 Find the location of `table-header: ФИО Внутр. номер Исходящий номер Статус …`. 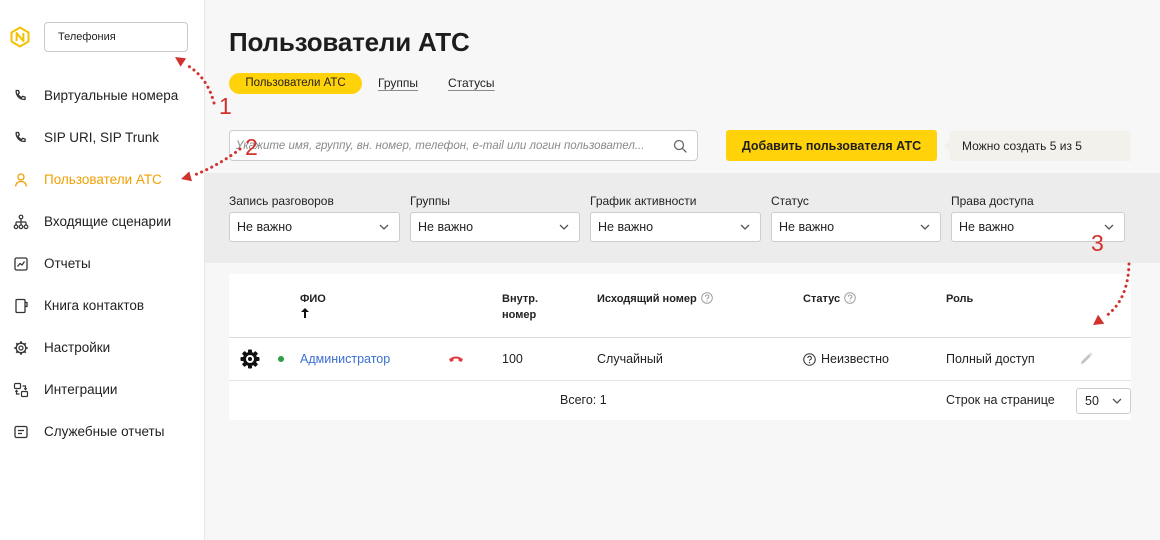

table-header: ФИО Внутр. номер Исходящий номер Статус … is located at coordinates (680, 306).